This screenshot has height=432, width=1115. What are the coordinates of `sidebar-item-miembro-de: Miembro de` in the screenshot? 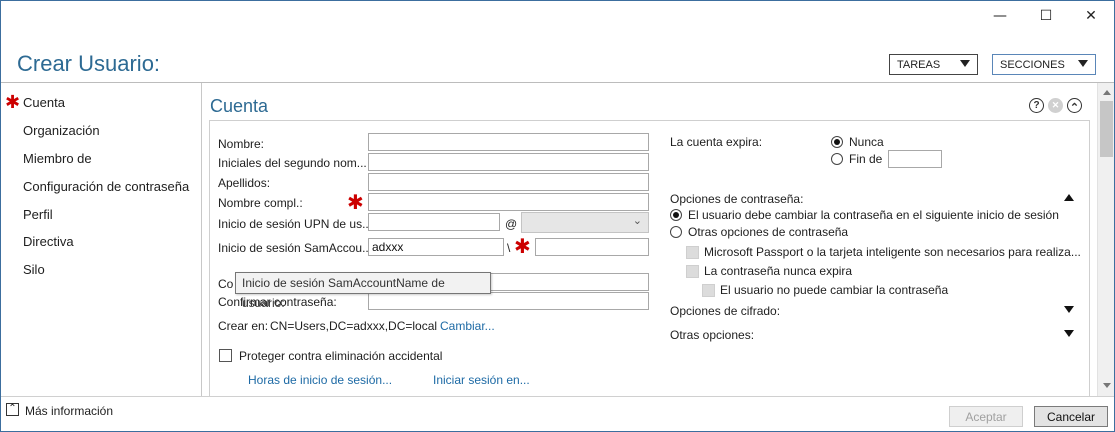 It's located at (57, 158).